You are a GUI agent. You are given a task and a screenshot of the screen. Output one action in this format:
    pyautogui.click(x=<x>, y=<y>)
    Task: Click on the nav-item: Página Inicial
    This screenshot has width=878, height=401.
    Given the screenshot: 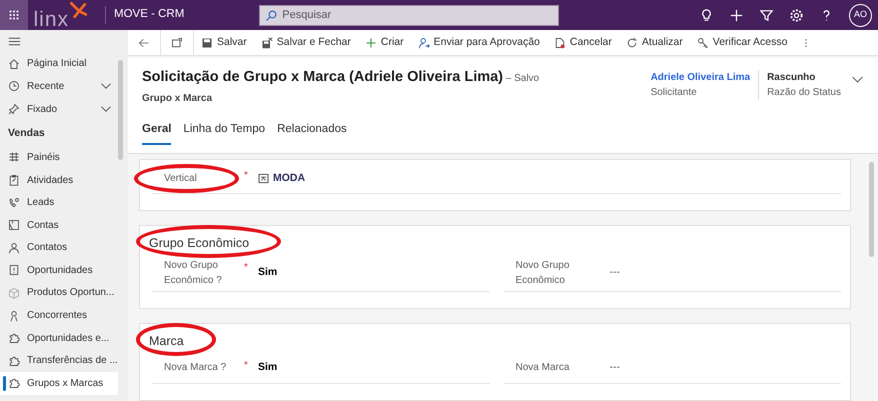 What is the action you would take?
    pyautogui.click(x=59, y=64)
    